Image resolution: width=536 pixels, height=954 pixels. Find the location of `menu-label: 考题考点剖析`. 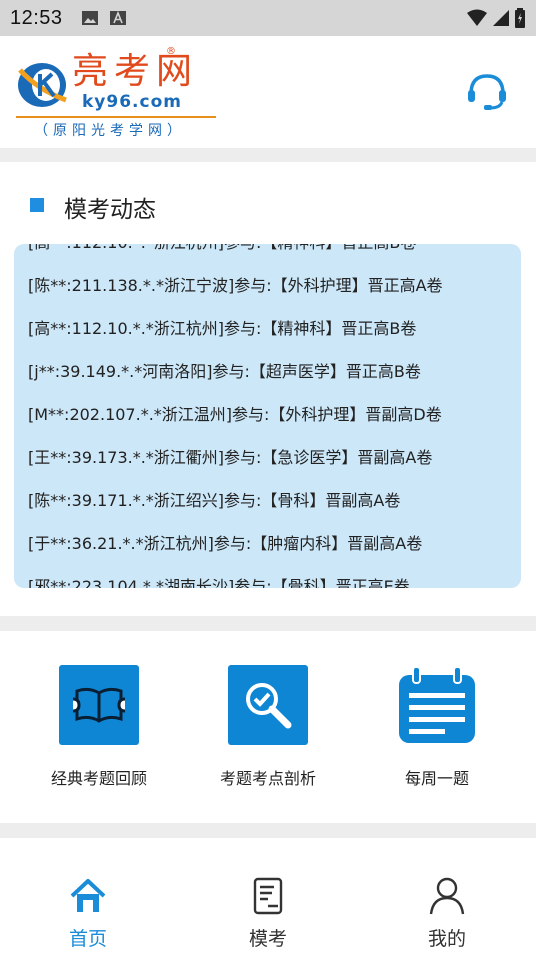

menu-label: 考题考点剖析 is located at coordinates (267, 778).